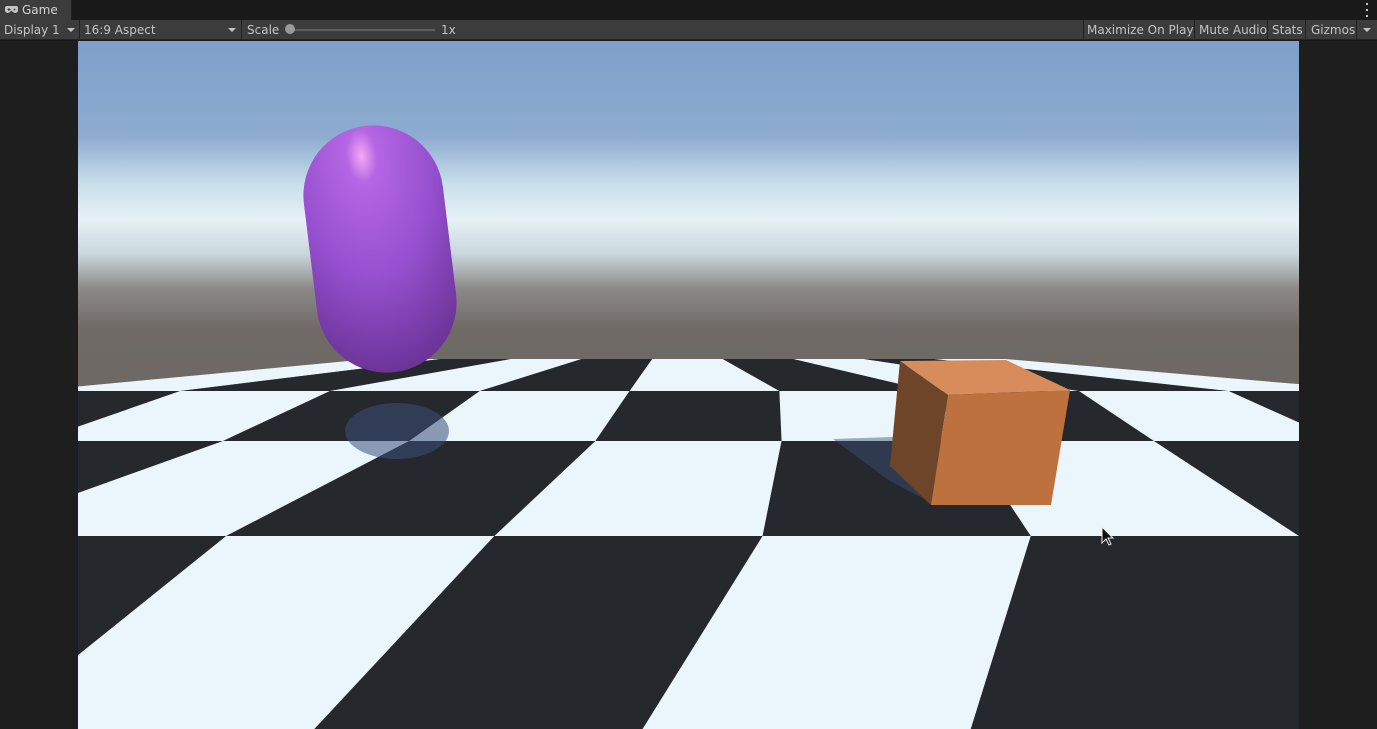 Image resolution: width=1377 pixels, height=729 pixels. What do you see at coordinates (290, 29) in the screenshot?
I see `scale-slider-thumb` at bounding box center [290, 29].